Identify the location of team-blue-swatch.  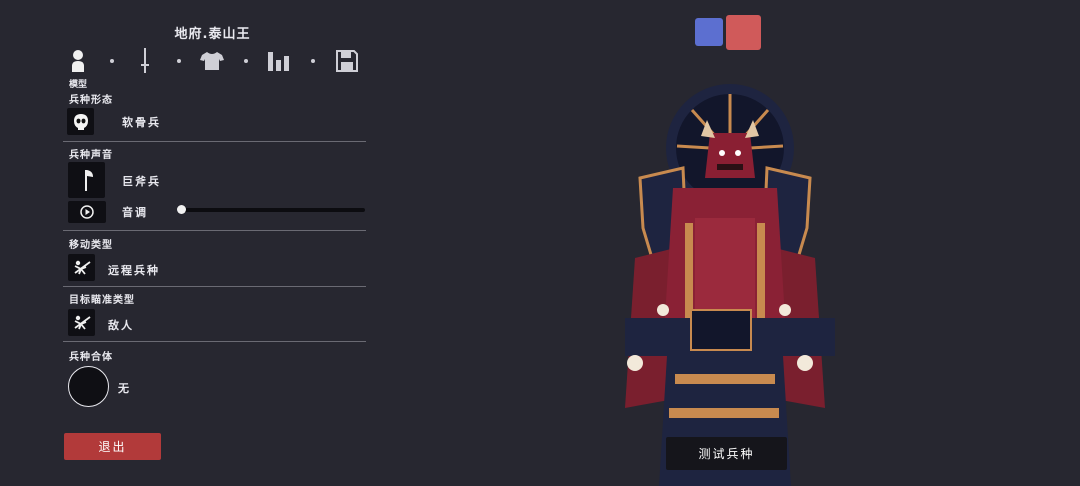
(709, 32).